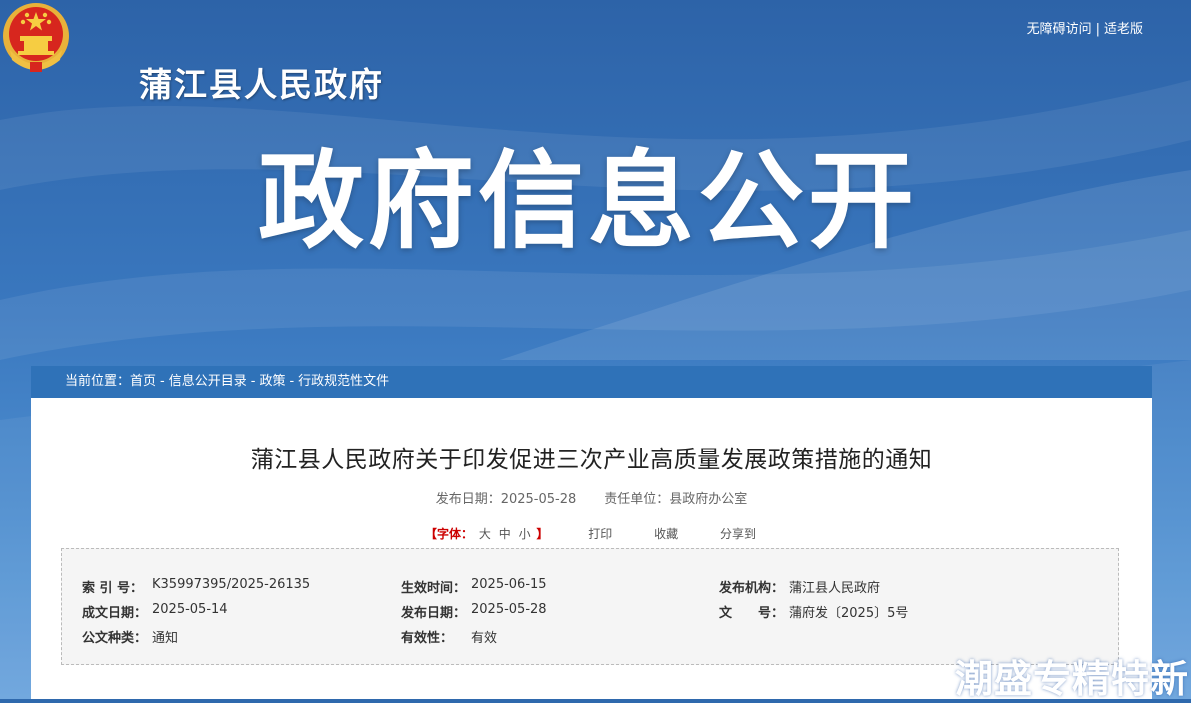 The height and width of the screenshot is (703, 1191). I want to click on favorite-button: 收藏, so click(666, 534).